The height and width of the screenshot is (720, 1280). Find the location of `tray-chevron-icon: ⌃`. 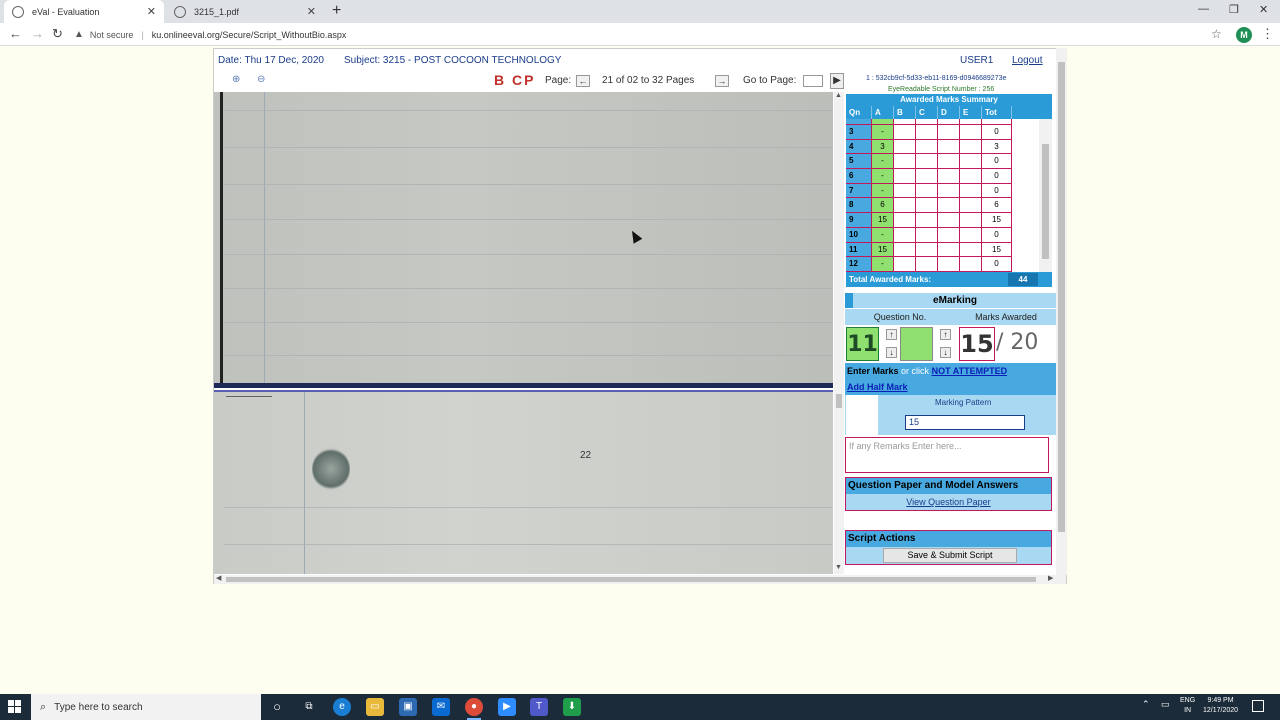

tray-chevron-icon: ⌃ is located at coordinates (1146, 704).